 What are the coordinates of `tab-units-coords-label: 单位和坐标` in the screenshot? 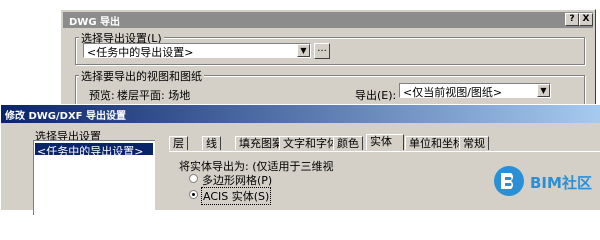 It's located at (436, 143).